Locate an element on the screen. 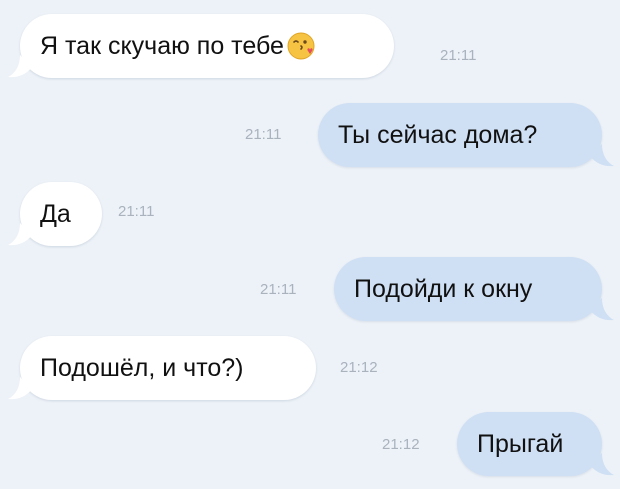 Image resolution: width=620 pixels, height=489 pixels. message-text: Я так скучаю по тебе is located at coordinates (162, 45).